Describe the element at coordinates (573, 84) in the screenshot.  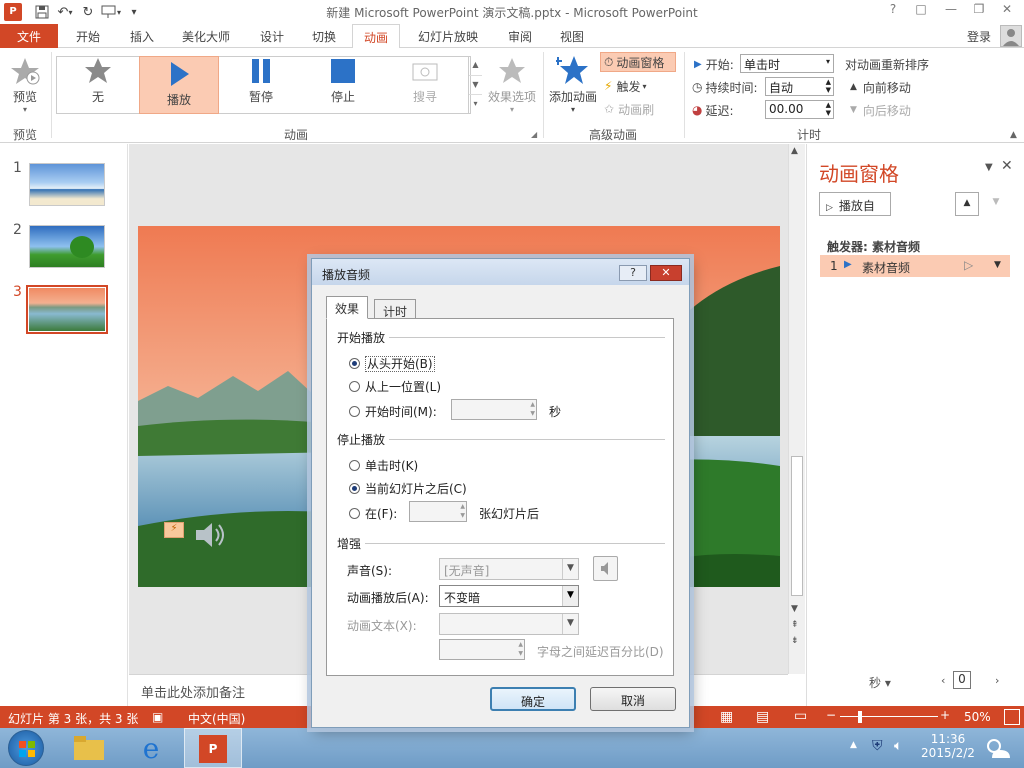
I see `add-animation-button: 添加动画 ▾` at that location.